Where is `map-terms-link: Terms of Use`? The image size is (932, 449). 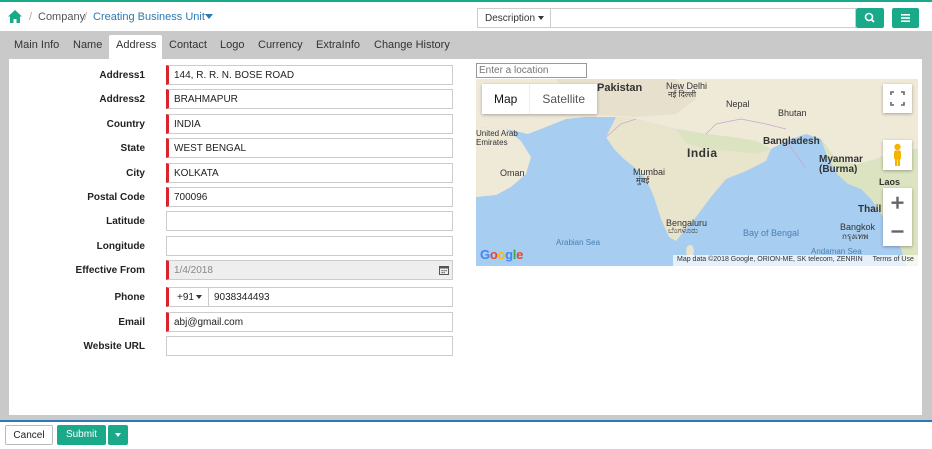
map-terms-link: Terms of Use is located at coordinates (893, 259).